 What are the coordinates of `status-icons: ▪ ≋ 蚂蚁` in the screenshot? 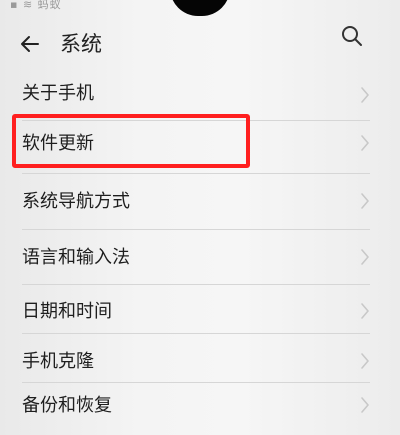 It's located at (36, 5).